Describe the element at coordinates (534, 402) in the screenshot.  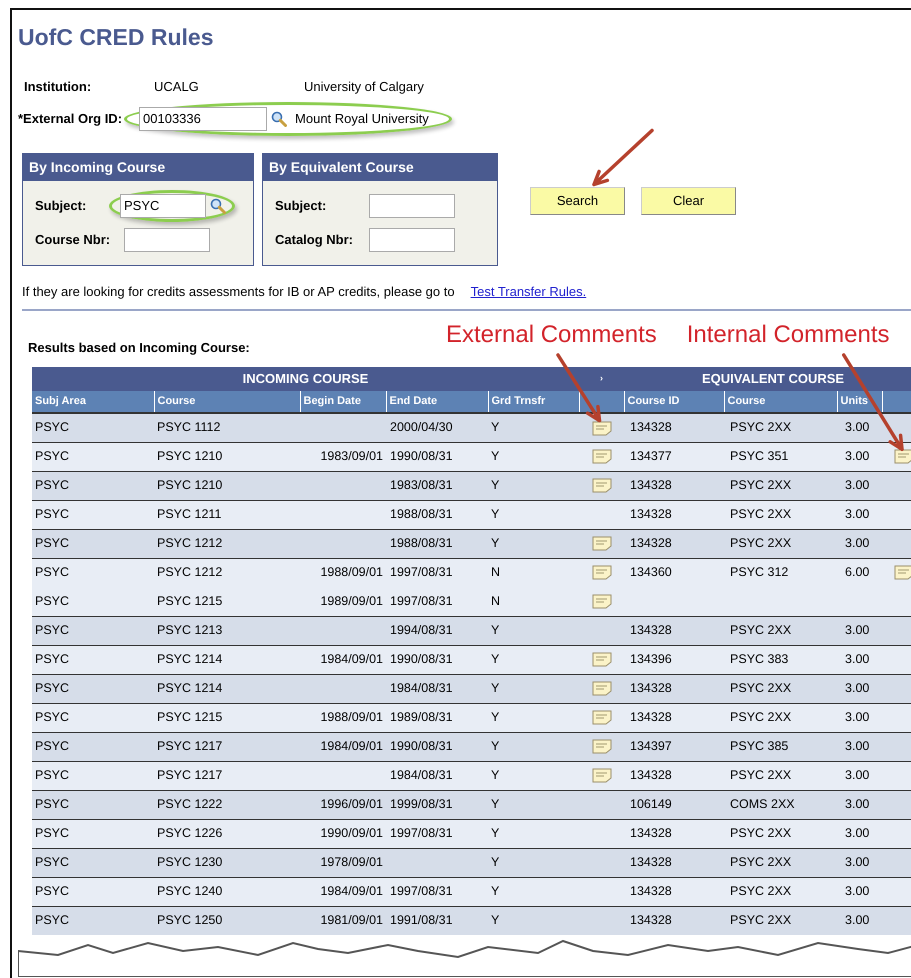
I see `column-header: Grd Trnsfr` at that location.